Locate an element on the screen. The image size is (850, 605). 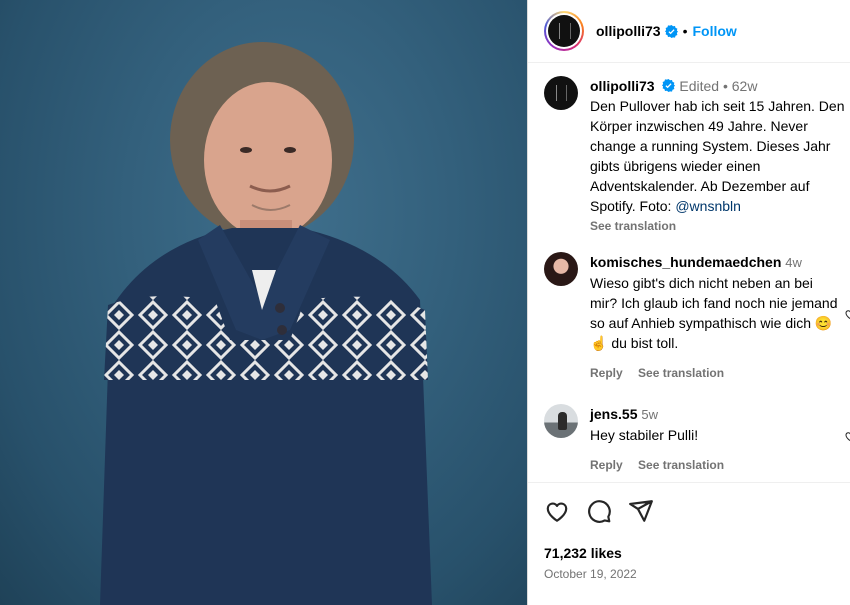
follow-button: Follow is located at coordinates (714, 31).